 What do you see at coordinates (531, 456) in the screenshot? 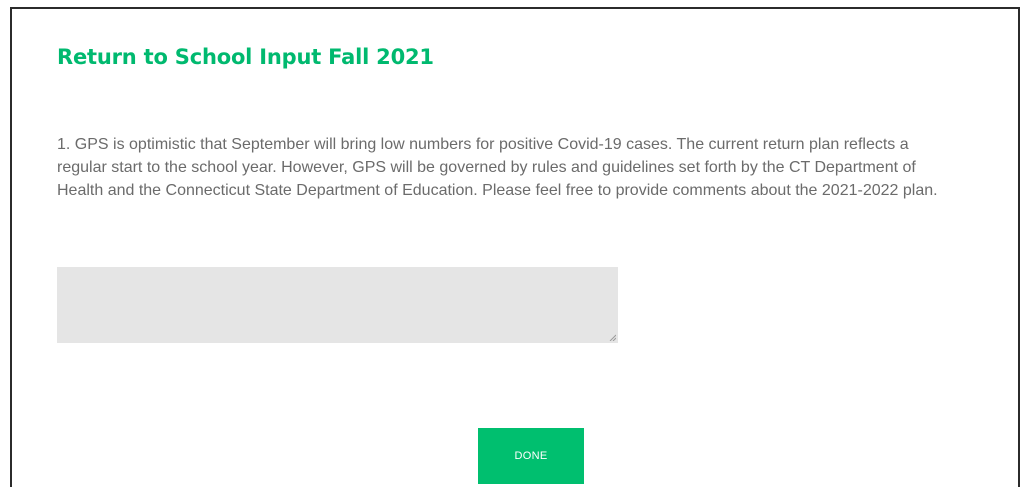
I see `done-button: DONE` at bounding box center [531, 456].